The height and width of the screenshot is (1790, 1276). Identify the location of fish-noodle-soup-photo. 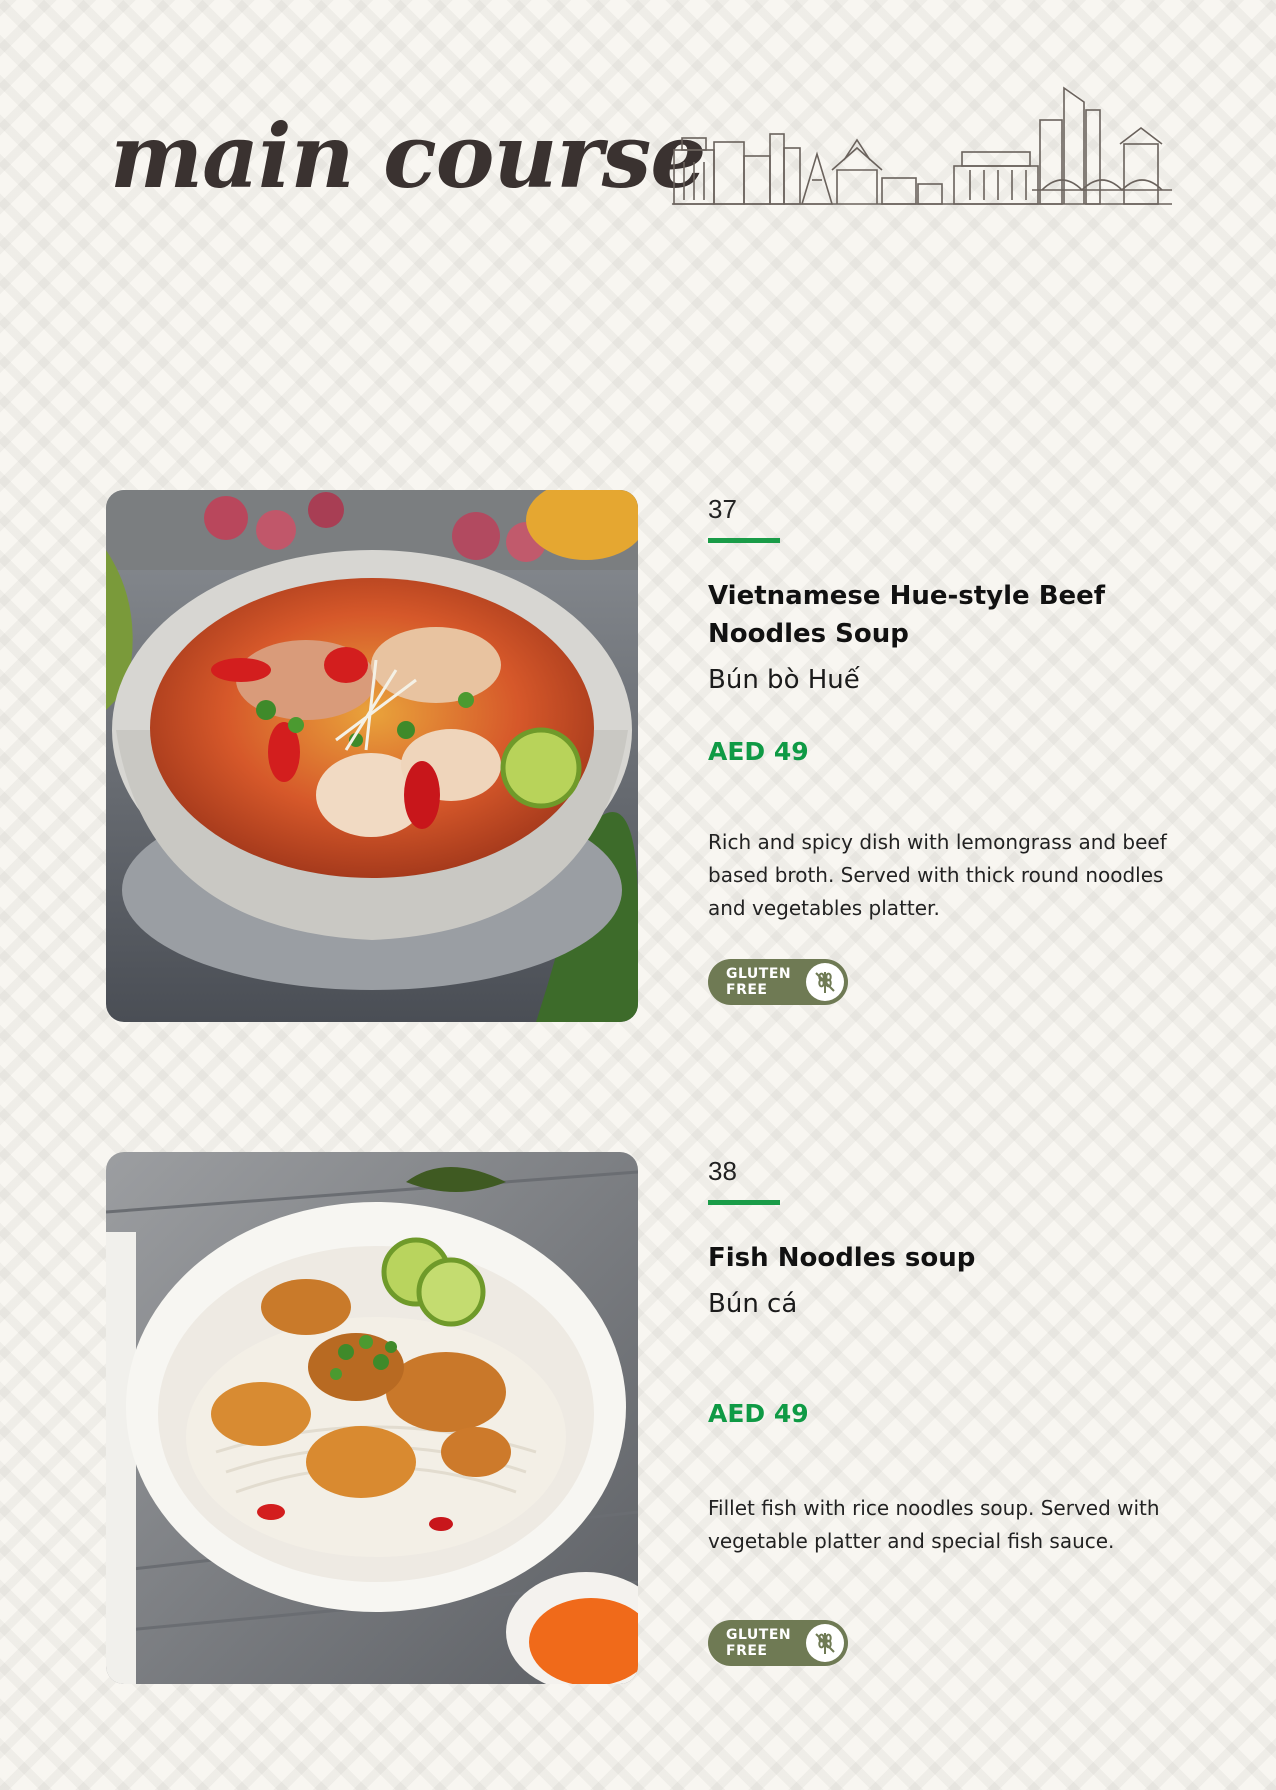
(372, 1418).